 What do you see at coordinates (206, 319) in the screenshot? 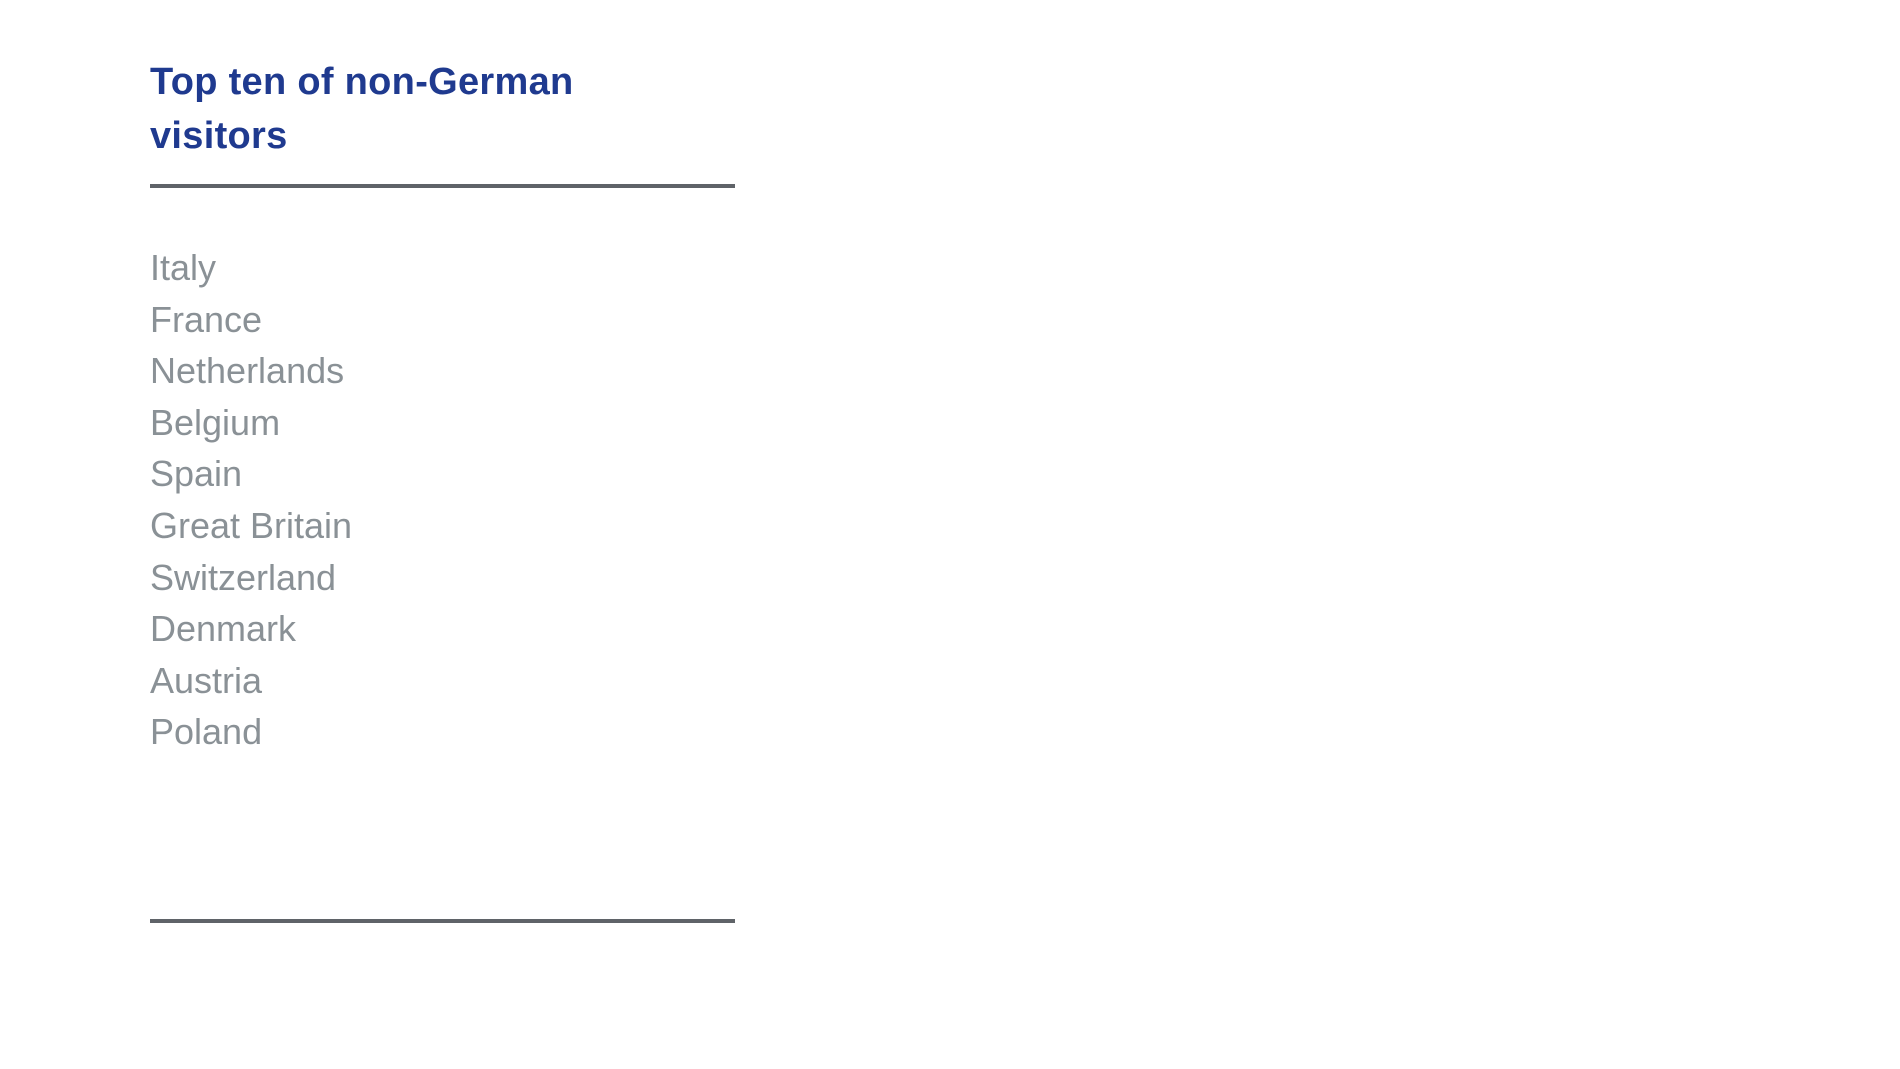
I see `list-item: France` at bounding box center [206, 319].